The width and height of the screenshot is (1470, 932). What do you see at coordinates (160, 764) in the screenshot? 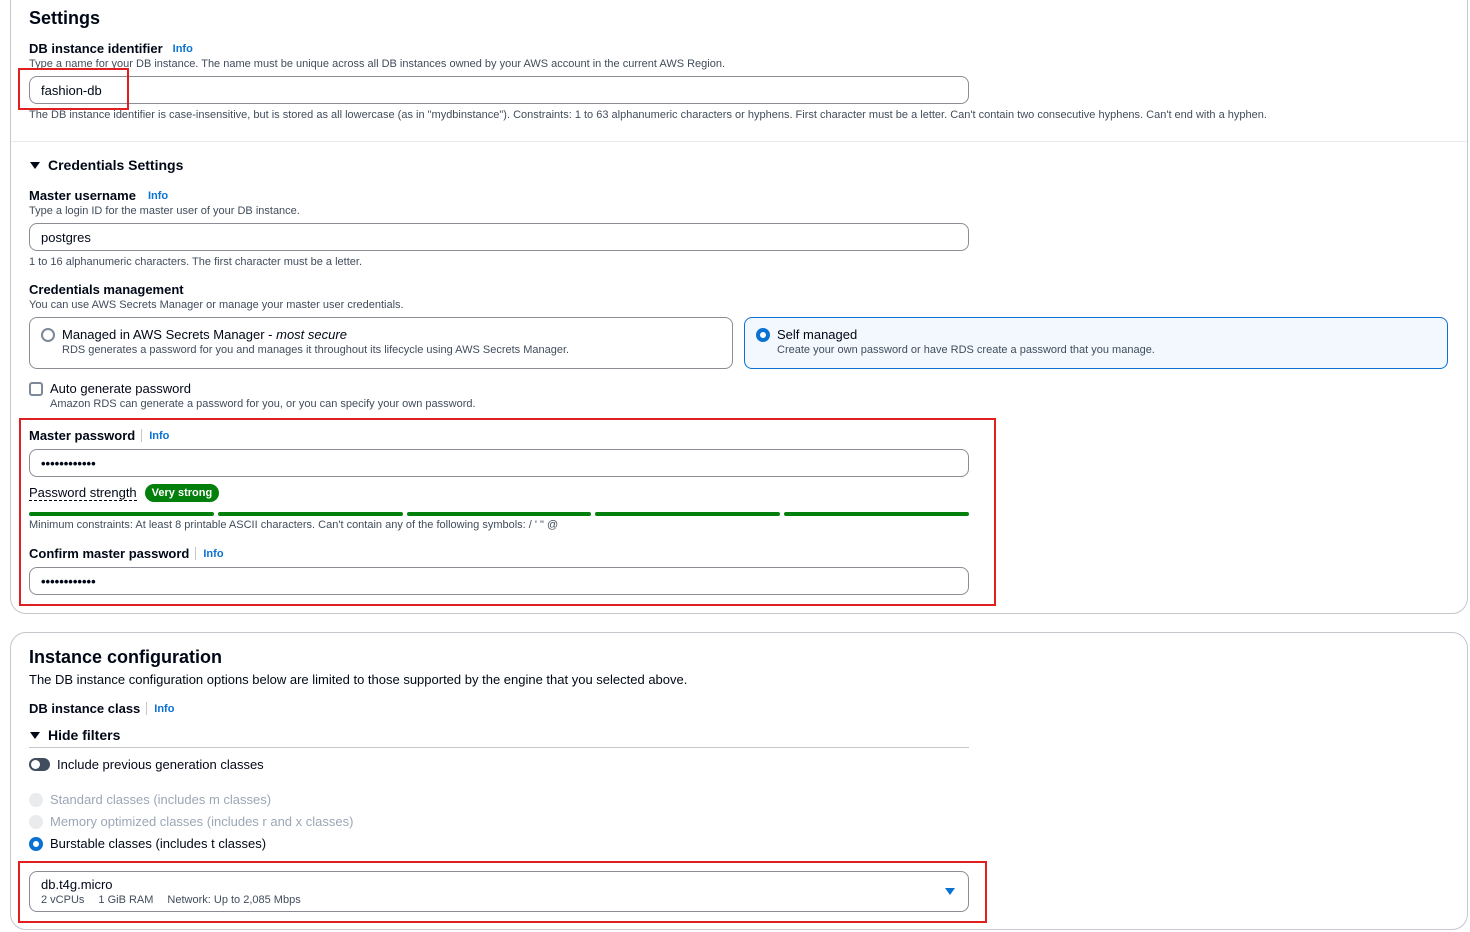
I see `previous-generation-label: Include previous generation classes` at bounding box center [160, 764].